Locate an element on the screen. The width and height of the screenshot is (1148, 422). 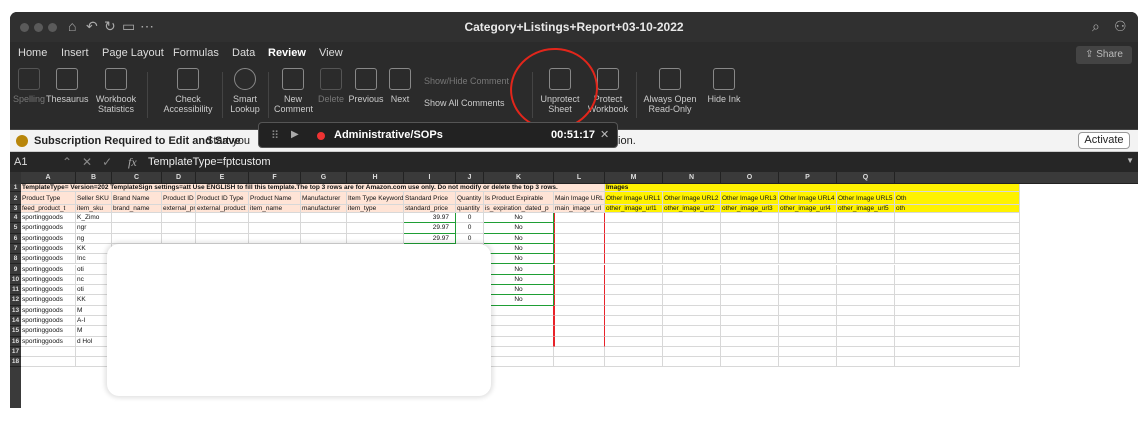
column-header-e: E is located at coordinates (222, 178).